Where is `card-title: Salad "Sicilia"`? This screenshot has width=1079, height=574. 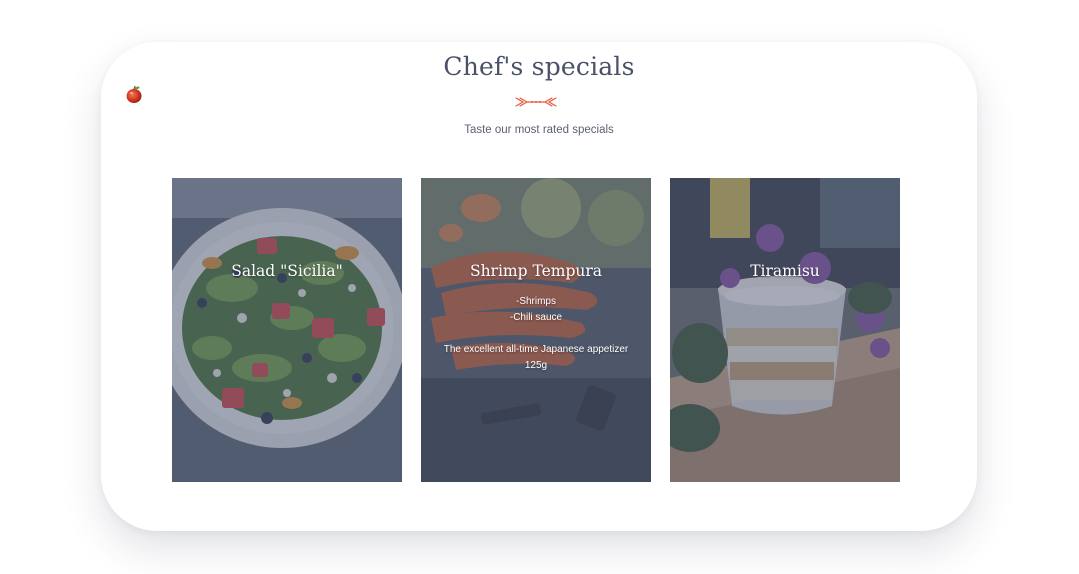 card-title: Salad "Sicilia" is located at coordinates (287, 271).